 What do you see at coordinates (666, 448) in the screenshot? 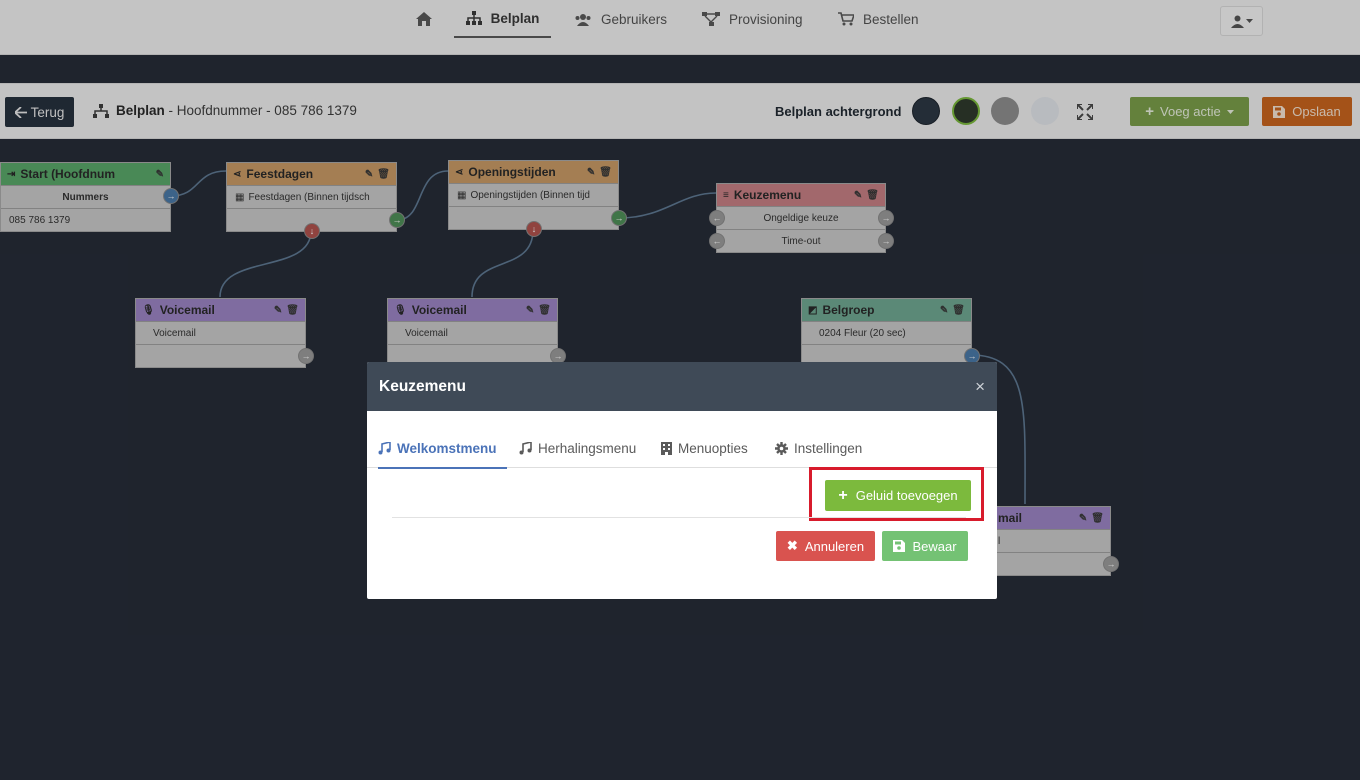
I see `building-icon` at bounding box center [666, 448].